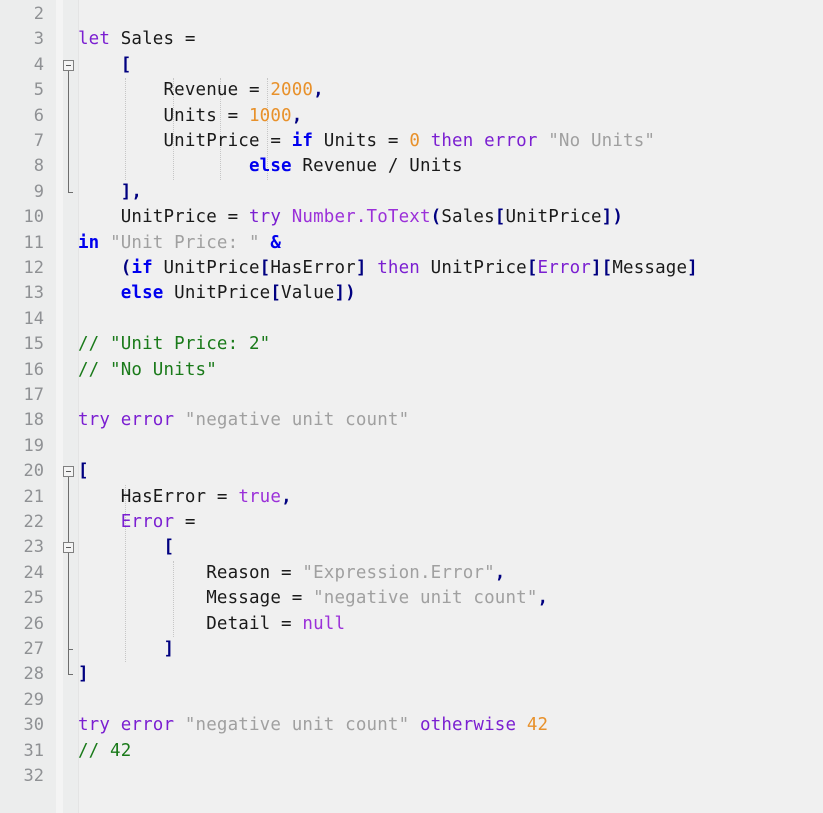 The width and height of the screenshot is (823, 813). Describe the element at coordinates (38, 39) in the screenshot. I see `line-number: 3` at that location.